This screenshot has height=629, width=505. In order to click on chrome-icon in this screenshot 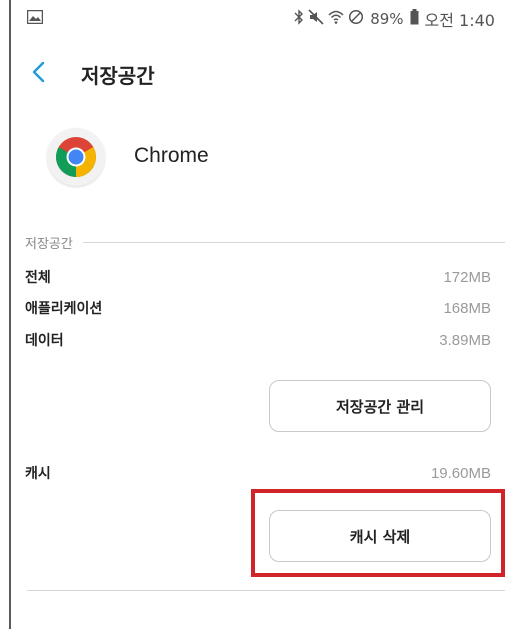, I will do `click(76, 157)`.